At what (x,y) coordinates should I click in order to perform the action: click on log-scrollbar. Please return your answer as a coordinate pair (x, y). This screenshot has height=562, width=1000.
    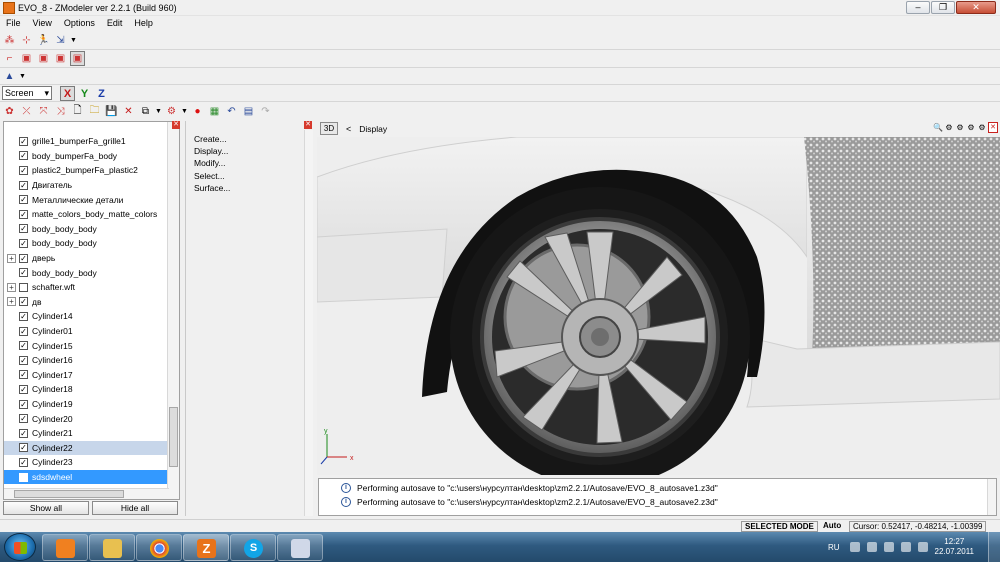
    Looking at the image, I should click on (991, 497).